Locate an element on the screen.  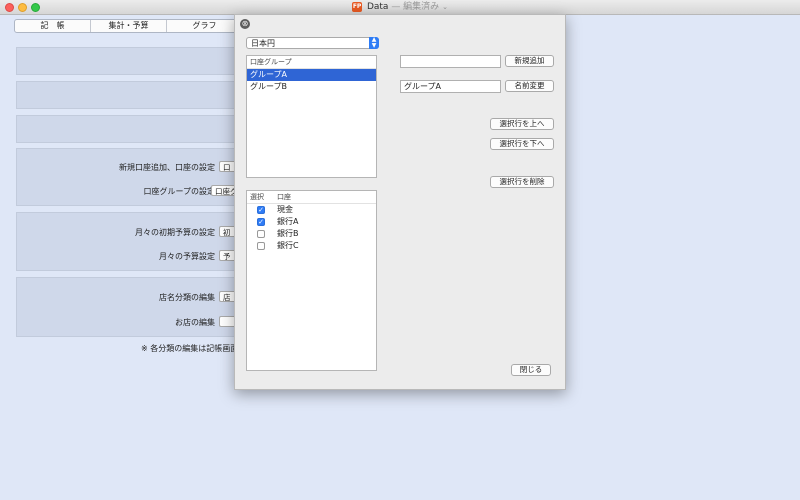
add-new-button: 新規追加 is located at coordinates (529, 61).